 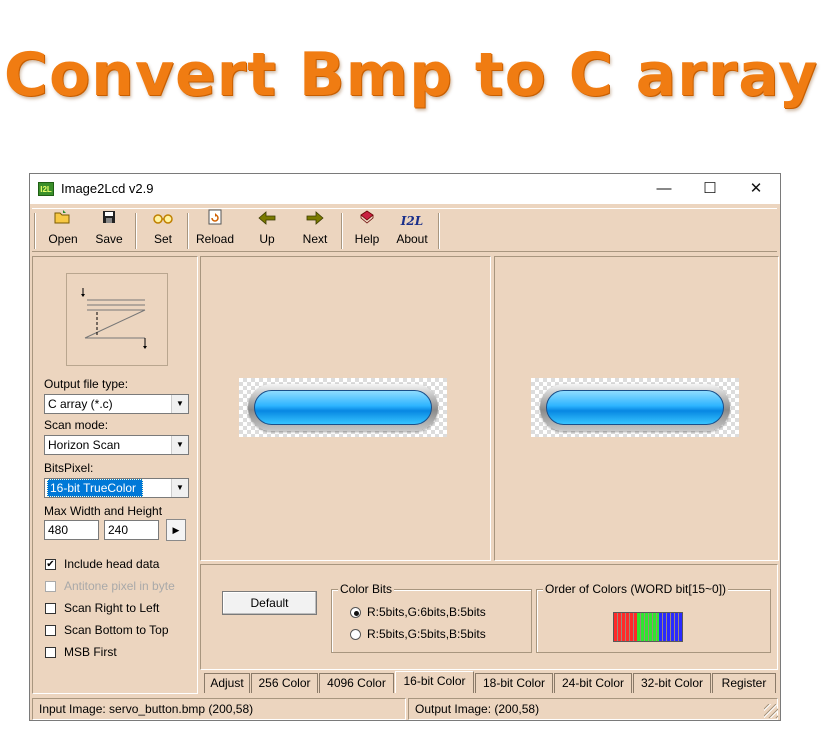 I want to click on up-button: Up, so click(x=267, y=231).